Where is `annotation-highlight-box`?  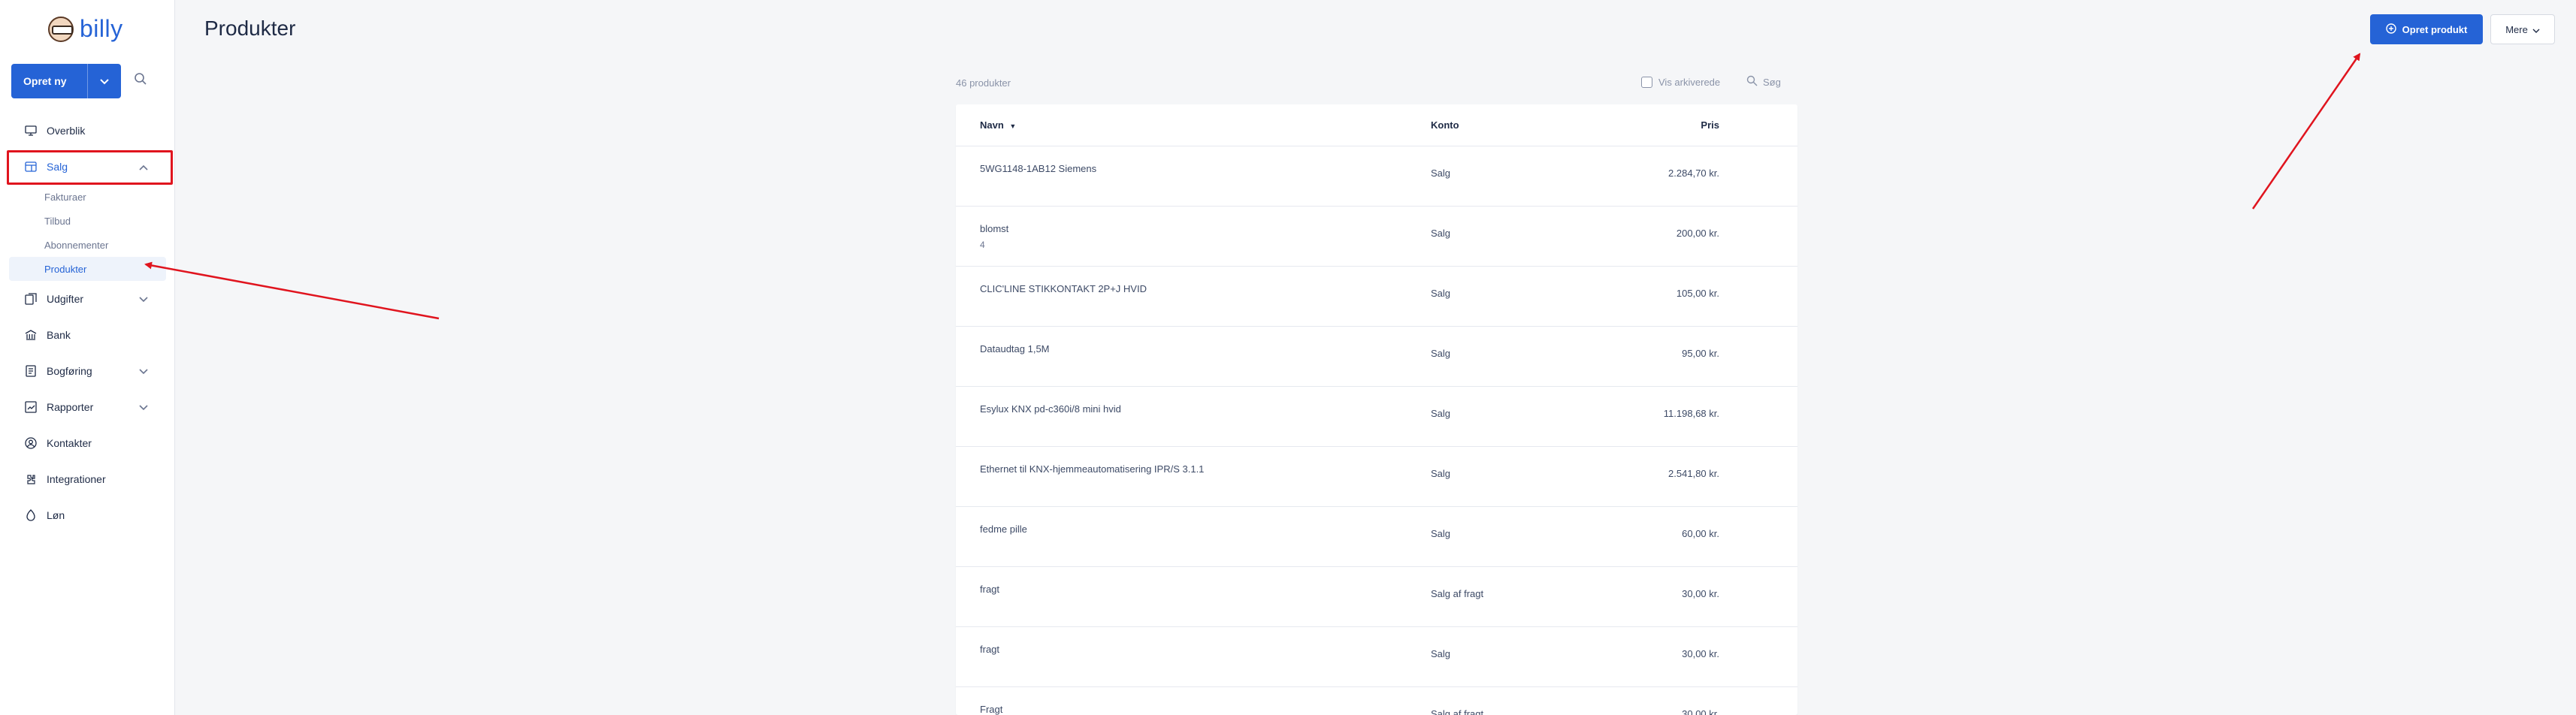
annotation-highlight-box is located at coordinates (90, 167).